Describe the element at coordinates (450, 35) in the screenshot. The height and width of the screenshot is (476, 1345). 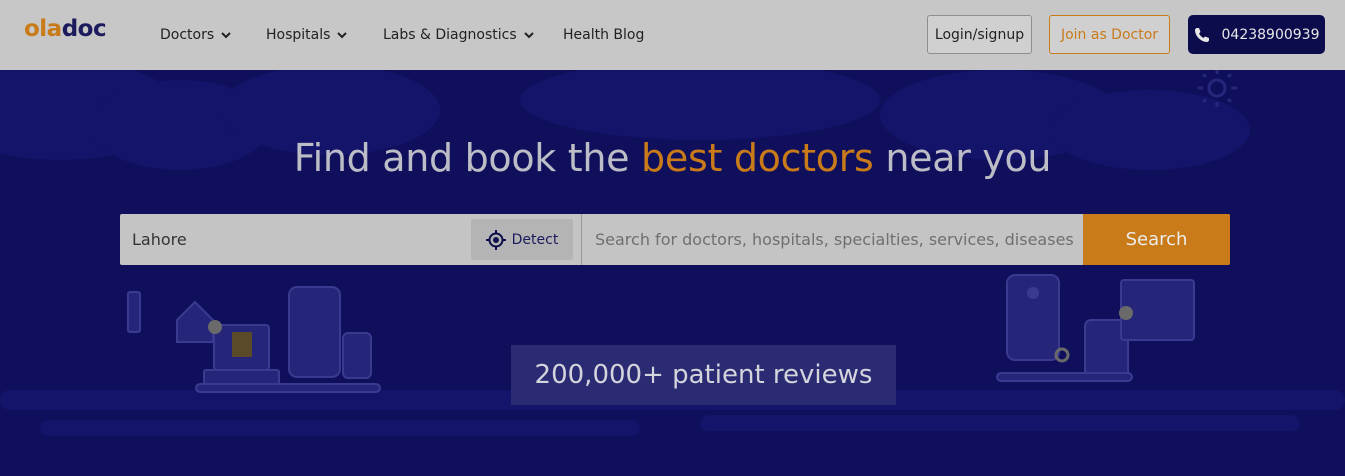
I see `nav-labs-label: Labs & Diagnostics` at that location.